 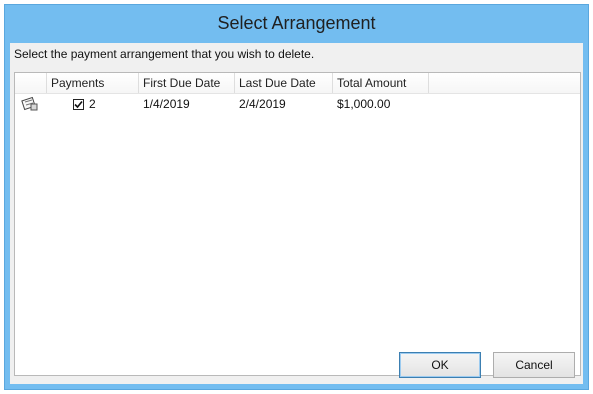 What do you see at coordinates (166, 104) in the screenshot?
I see `first-due-date-cell: 1/4/2019` at bounding box center [166, 104].